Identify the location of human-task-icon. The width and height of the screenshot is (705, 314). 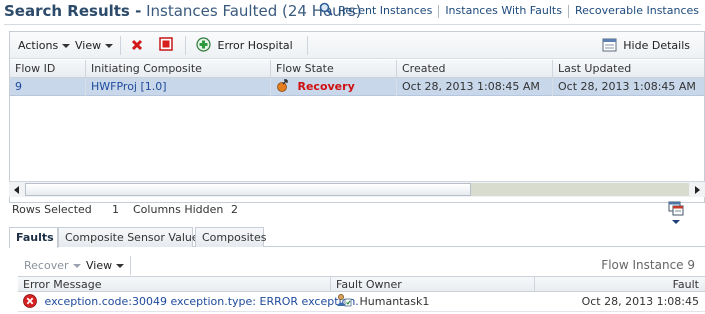
(344, 300).